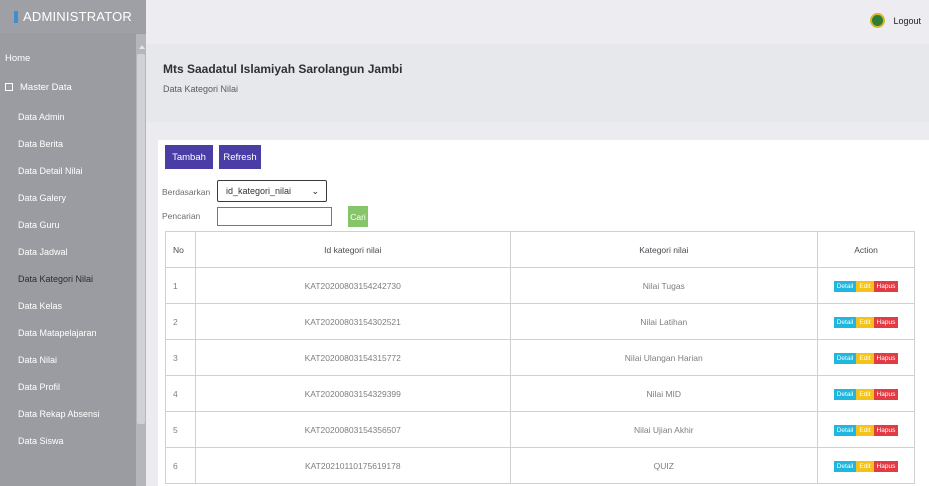 This screenshot has width=929, height=486. What do you see at coordinates (73, 440) in the screenshot?
I see `sidebar-item-data-siswa: Data Siswa` at bounding box center [73, 440].